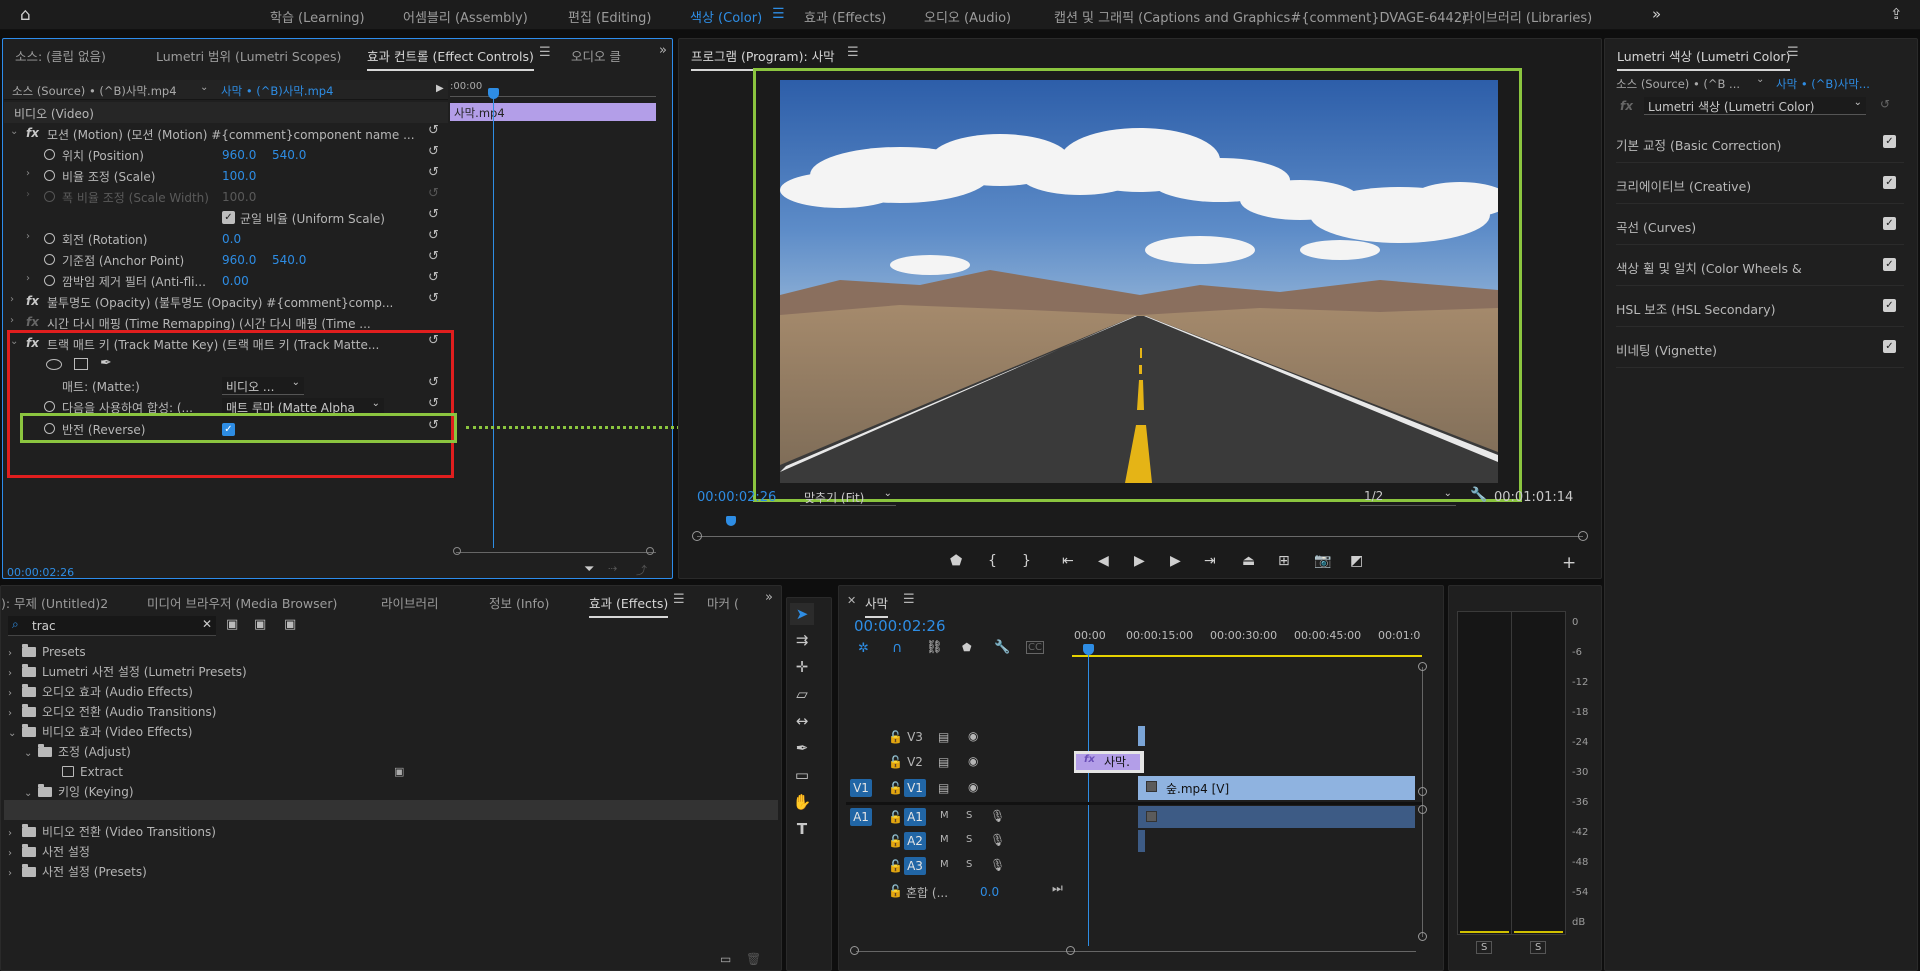 The height and width of the screenshot is (971, 1920). What do you see at coordinates (596, 55) in the screenshot?
I see `tab-audio-clip: 오디오 클` at bounding box center [596, 55].